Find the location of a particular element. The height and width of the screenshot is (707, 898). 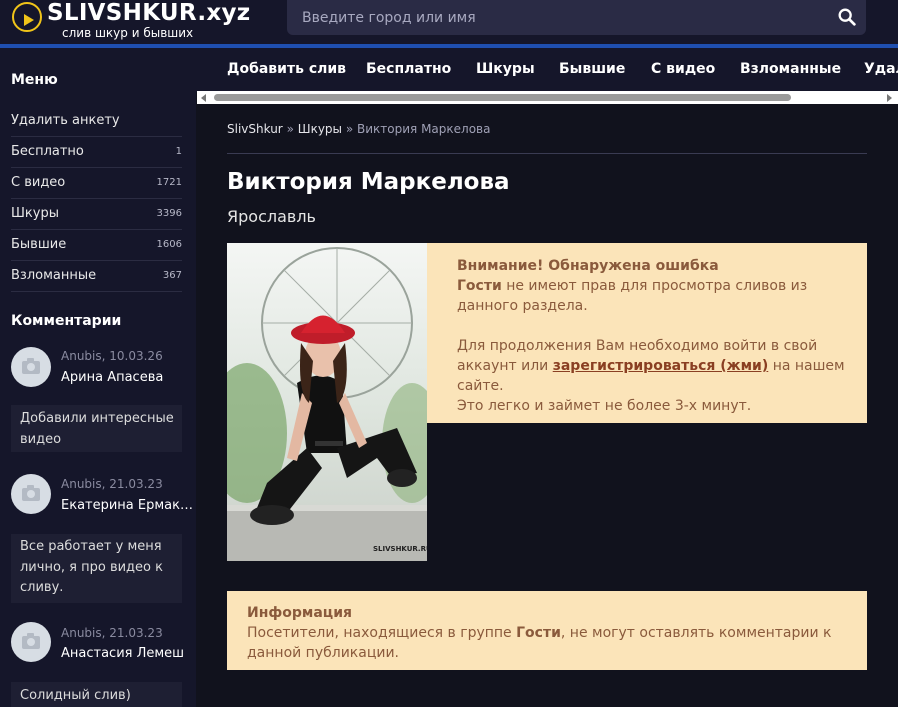

comment-meta: Anubis, 10.03.26 is located at coordinates (112, 356).